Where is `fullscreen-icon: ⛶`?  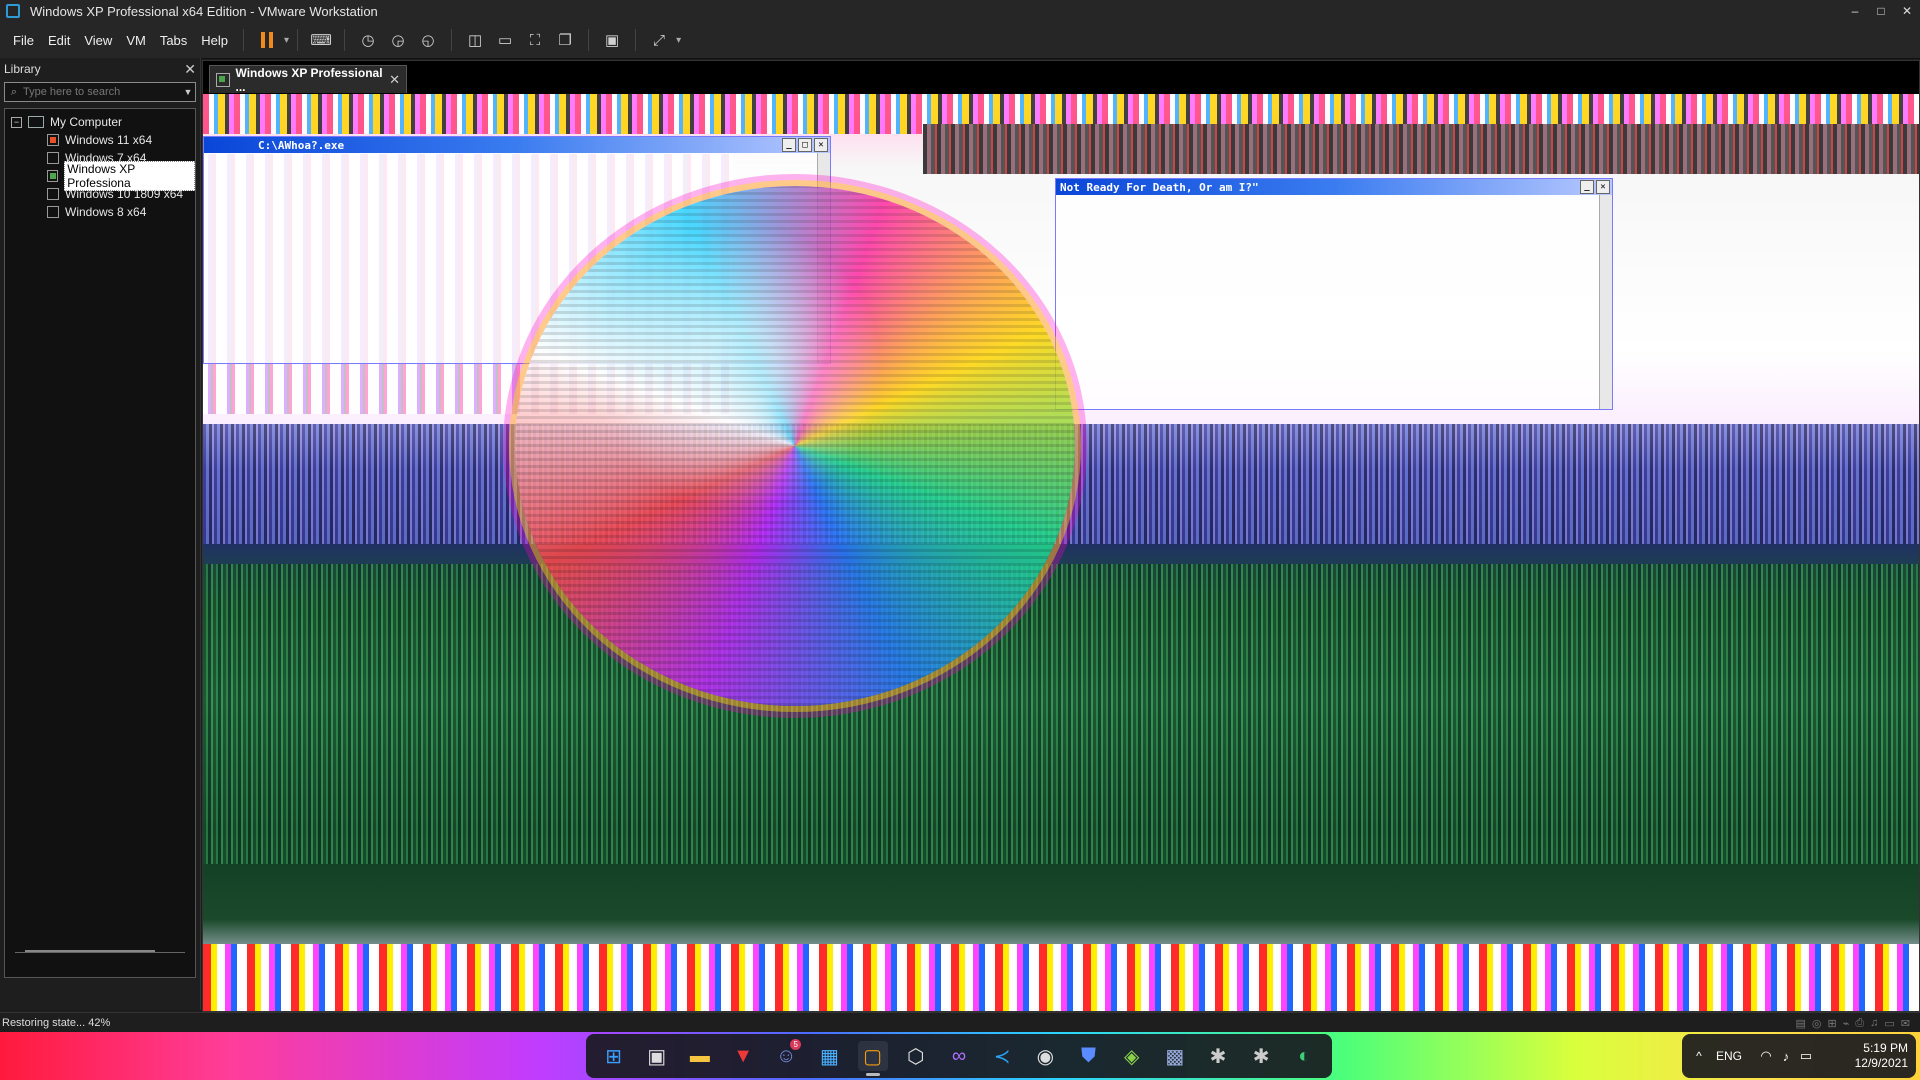
fullscreen-icon: ⛶ is located at coordinates (535, 40).